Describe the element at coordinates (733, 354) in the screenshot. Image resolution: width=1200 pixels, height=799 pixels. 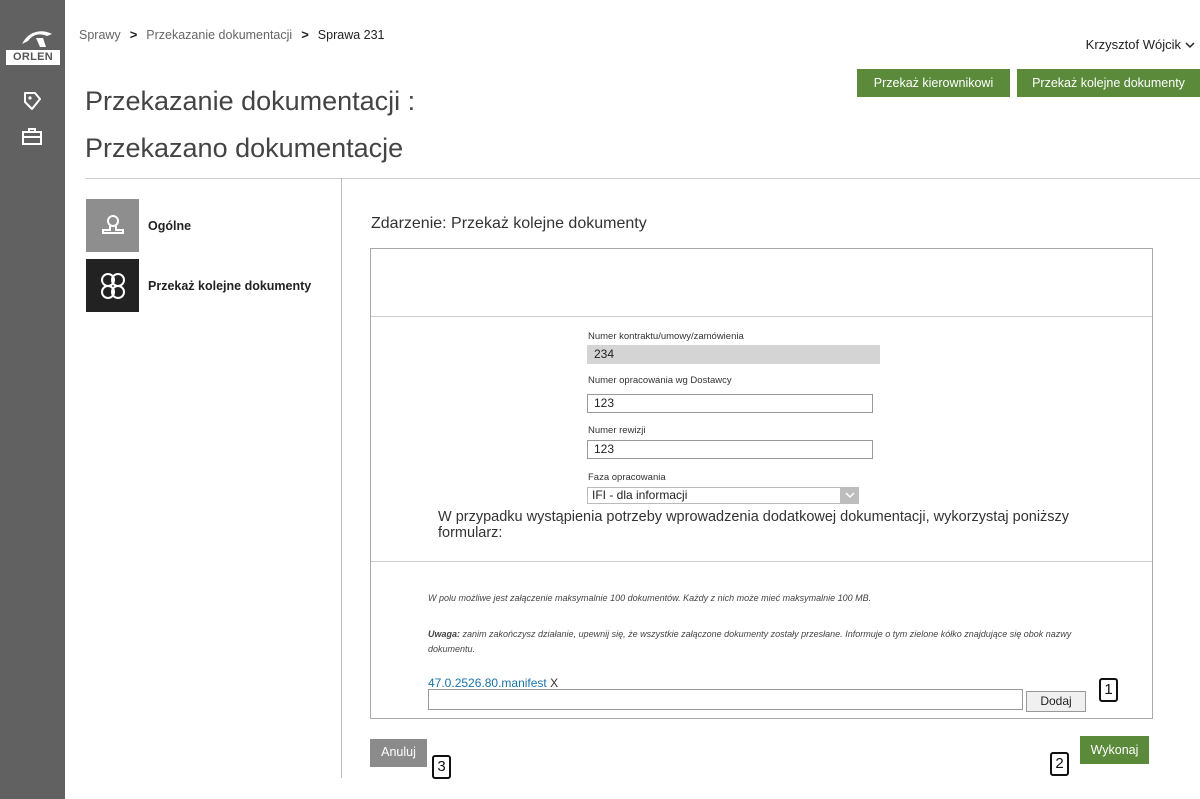
I see `contract-field: 234` at that location.